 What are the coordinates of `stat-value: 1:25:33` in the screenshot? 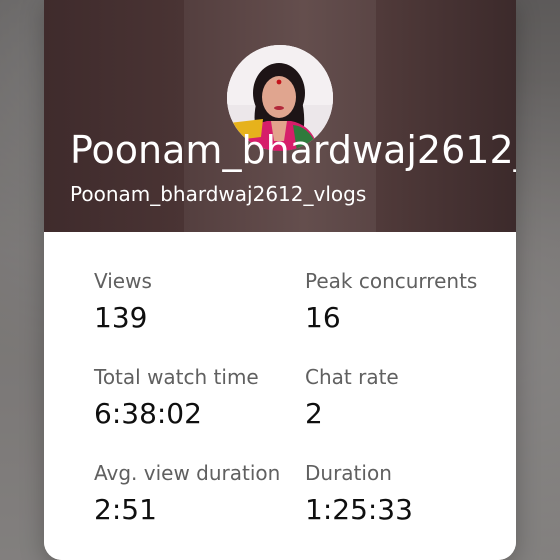 It's located at (359, 509).